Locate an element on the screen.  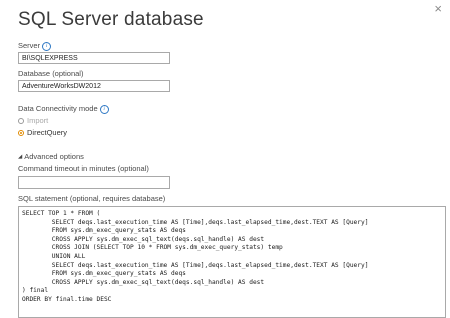
directquery-radio-option: DirectQuery is located at coordinates (42, 132).